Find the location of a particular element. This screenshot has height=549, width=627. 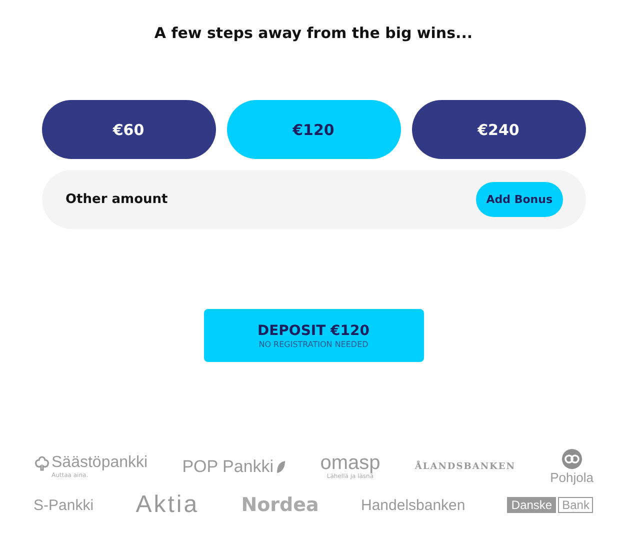

circle-logo-icon is located at coordinates (571, 459).